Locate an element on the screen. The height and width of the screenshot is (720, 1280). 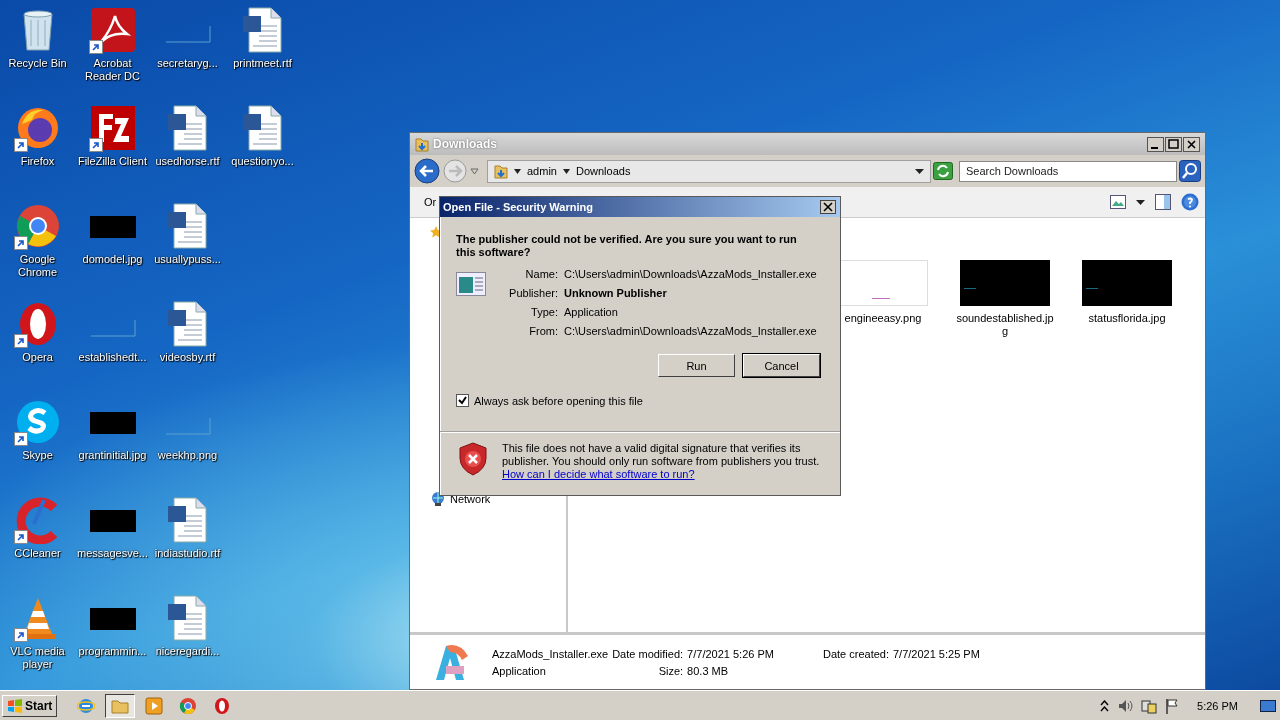
field-value: 7/7/2021 5:25 PM is located at coordinates (936, 653).